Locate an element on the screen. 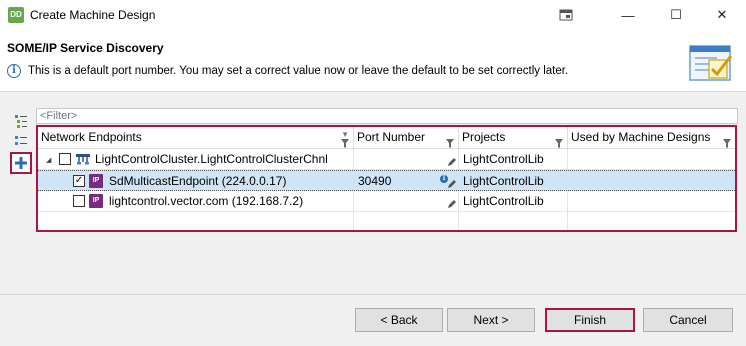 The image size is (746, 346). app-icon: DD is located at coordinates (16, 15).